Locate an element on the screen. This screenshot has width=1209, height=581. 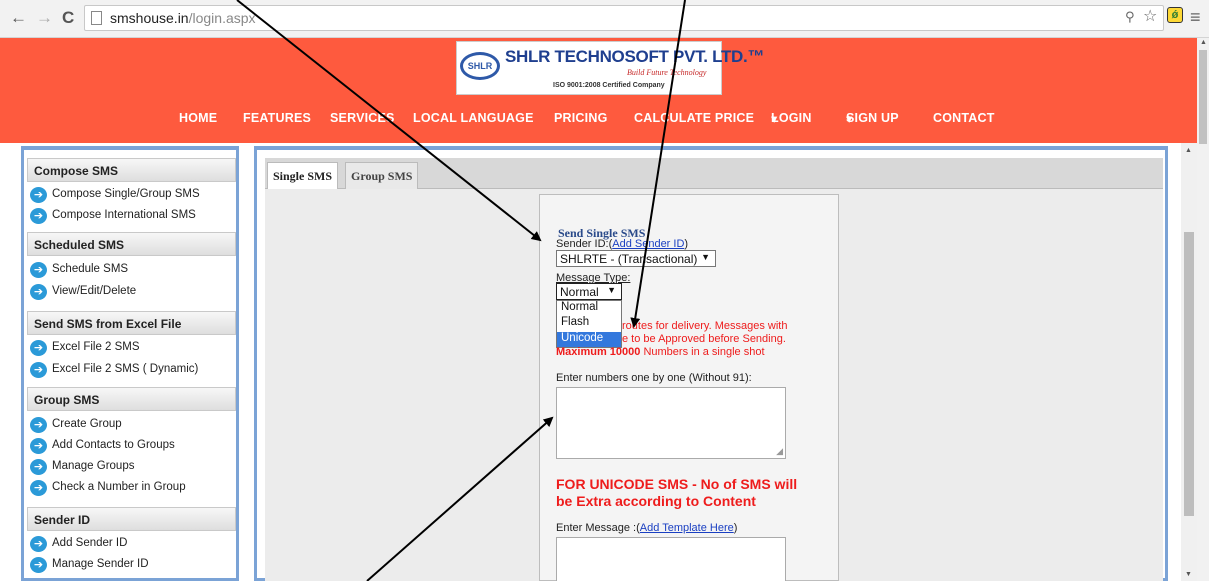
sidebar-item-label: Manage Groups is located at coordinates (93, 466).